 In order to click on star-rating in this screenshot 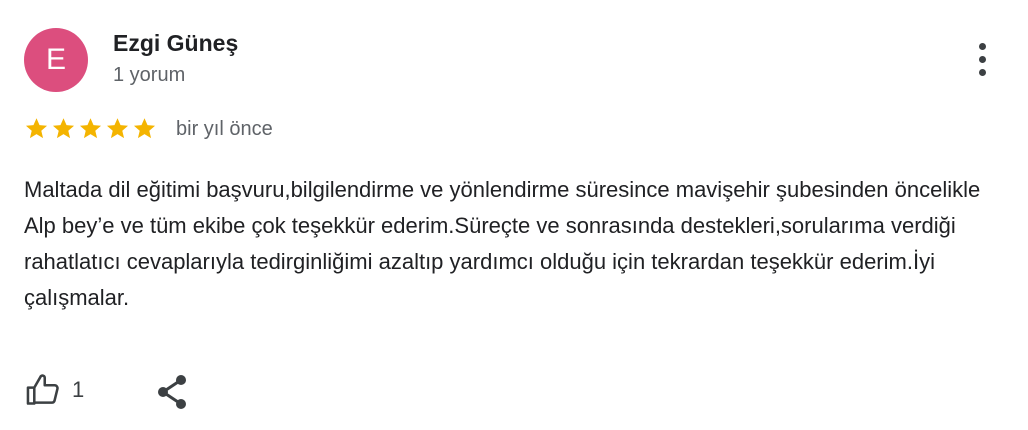, I will do `click(90, 130)`.